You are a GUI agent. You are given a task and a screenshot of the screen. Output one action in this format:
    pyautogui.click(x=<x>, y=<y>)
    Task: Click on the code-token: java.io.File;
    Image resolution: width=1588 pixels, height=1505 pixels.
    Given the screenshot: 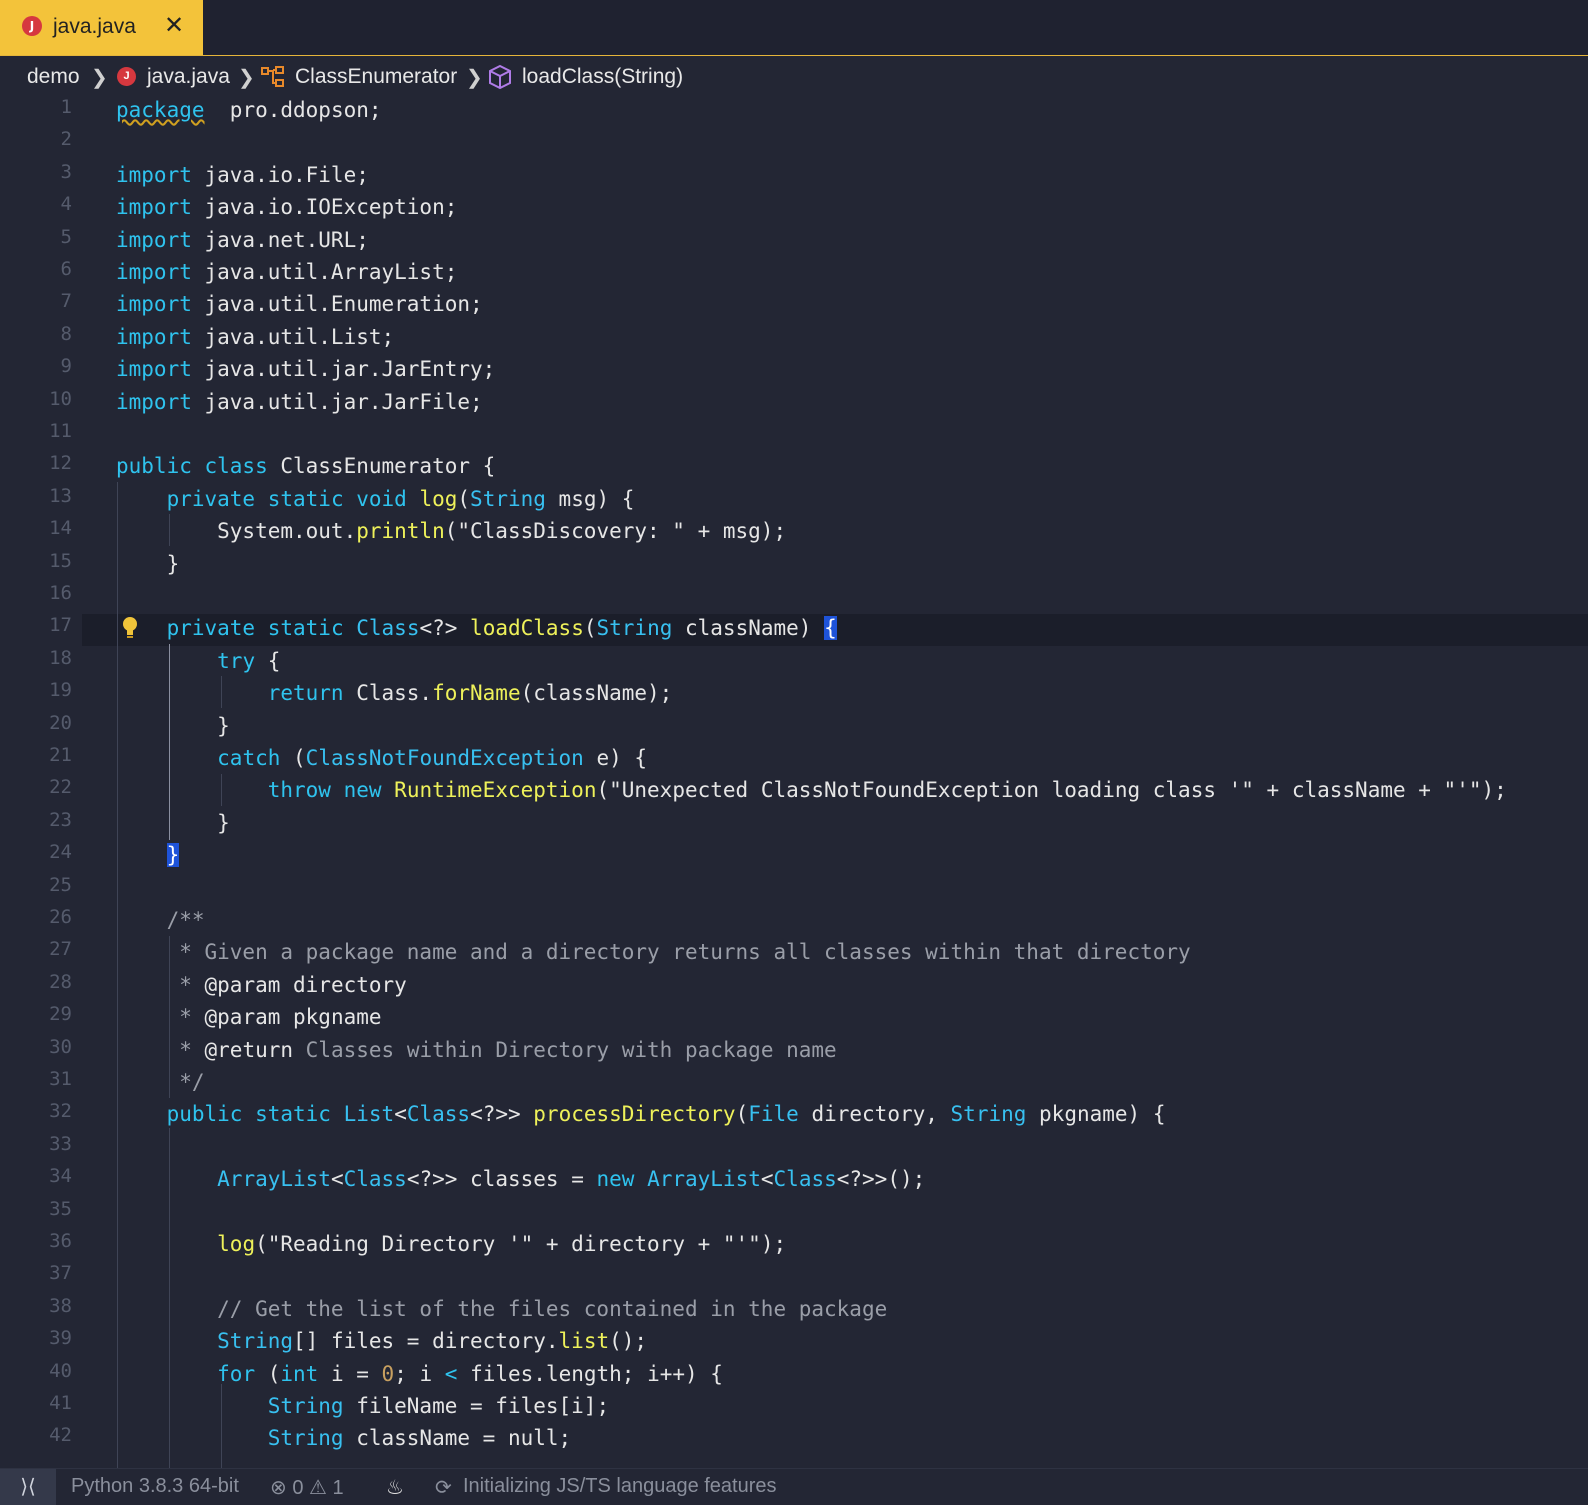 What is the action you would take?
    pyautogui.click(x=280, y=174)
    